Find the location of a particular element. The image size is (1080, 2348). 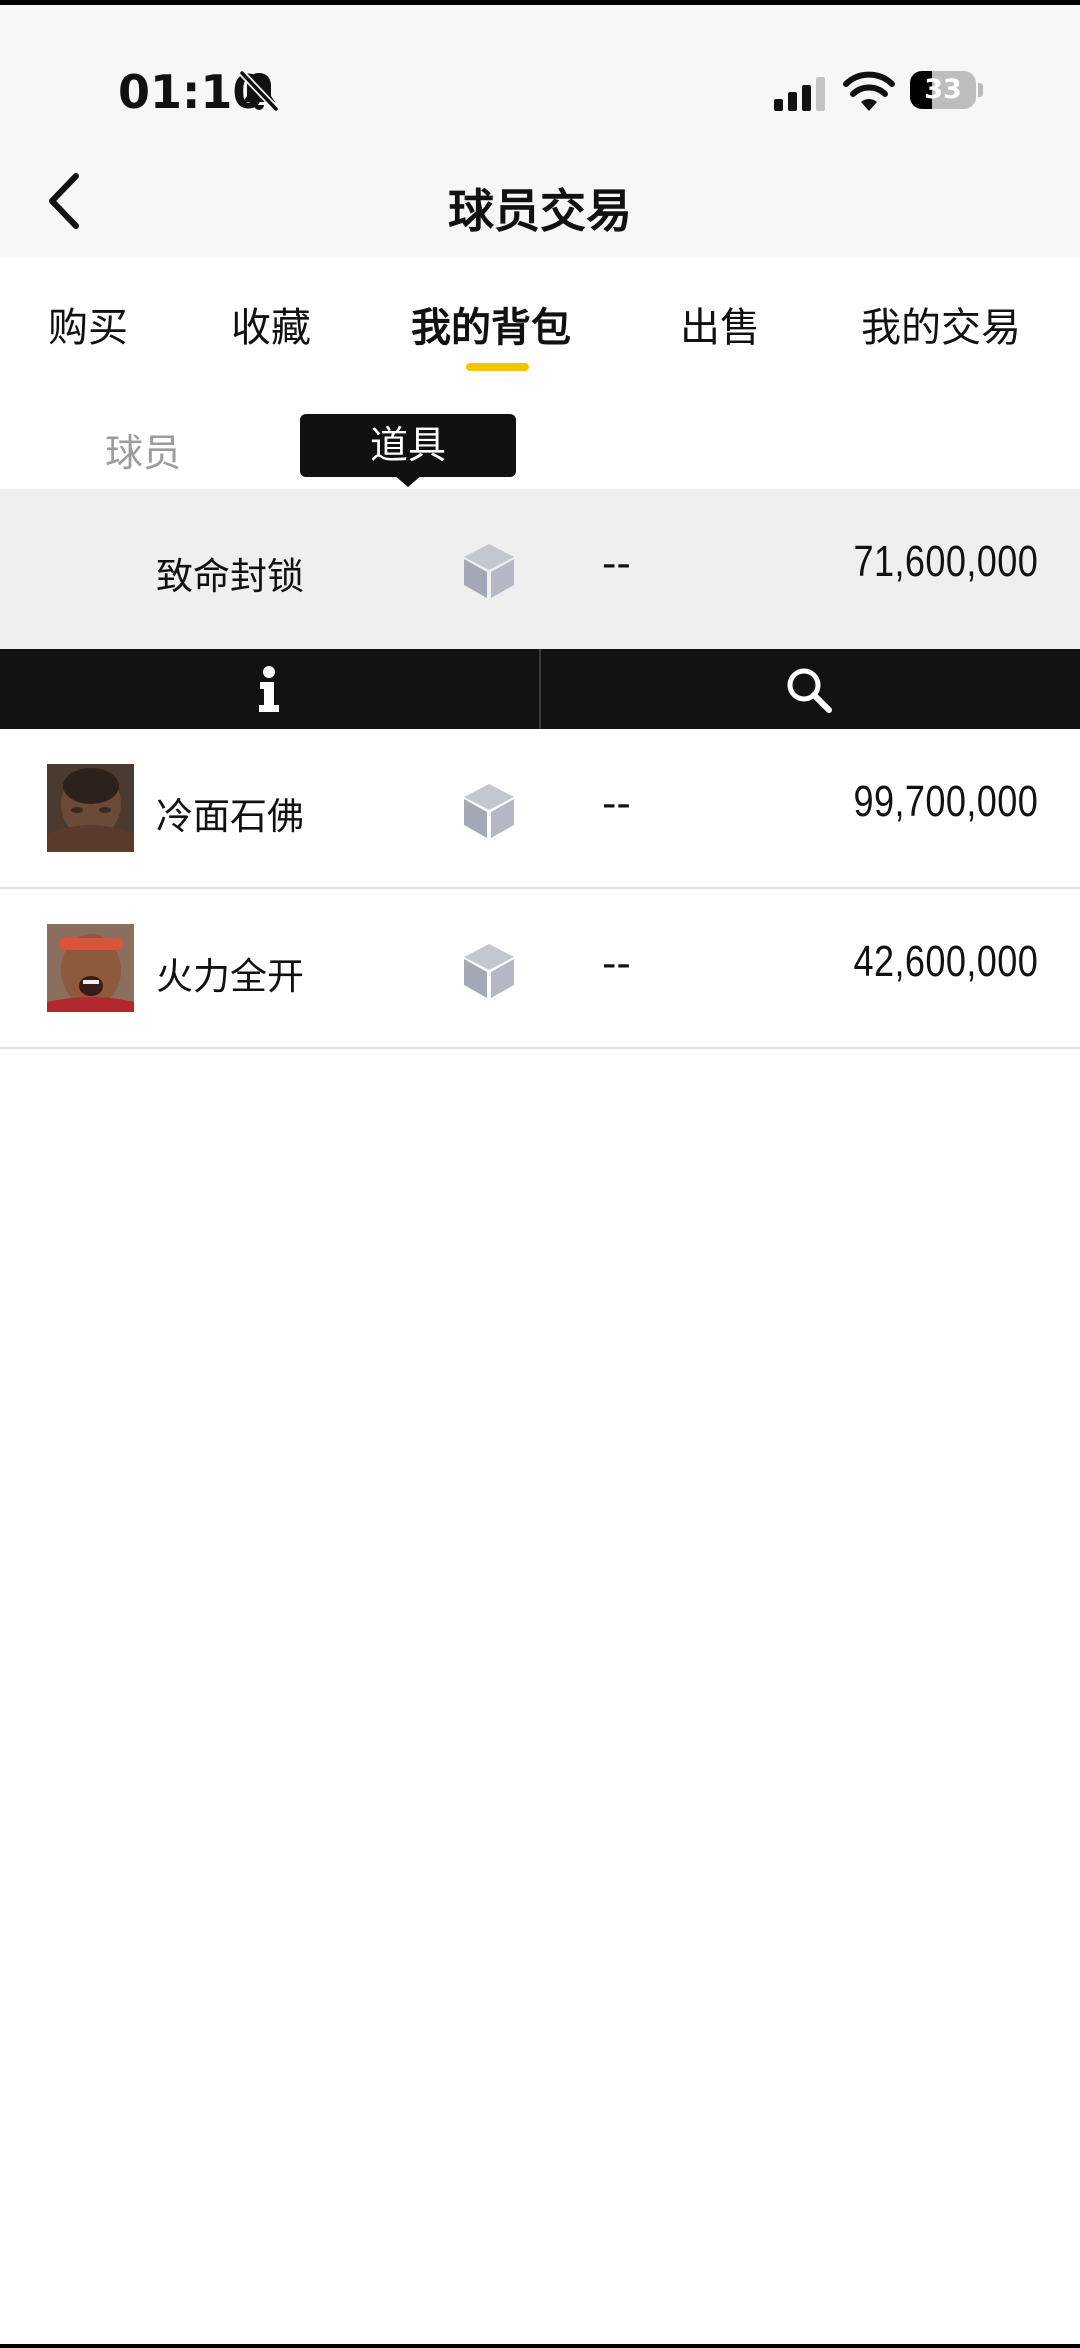

tab-my-trades: 我的交易 is located at coordinates (941, 324).